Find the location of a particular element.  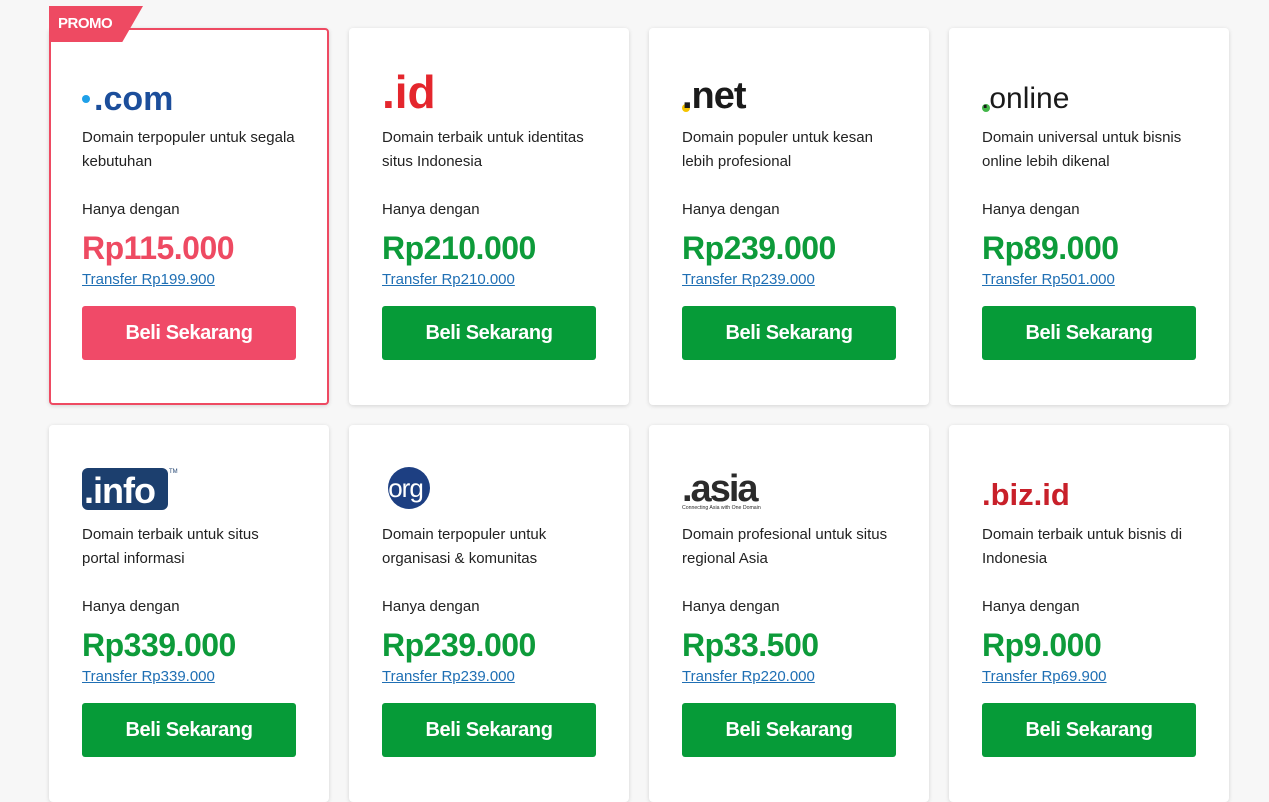

bizid-logo-graphic: .biz.id is located at coordinates (1026, 494).